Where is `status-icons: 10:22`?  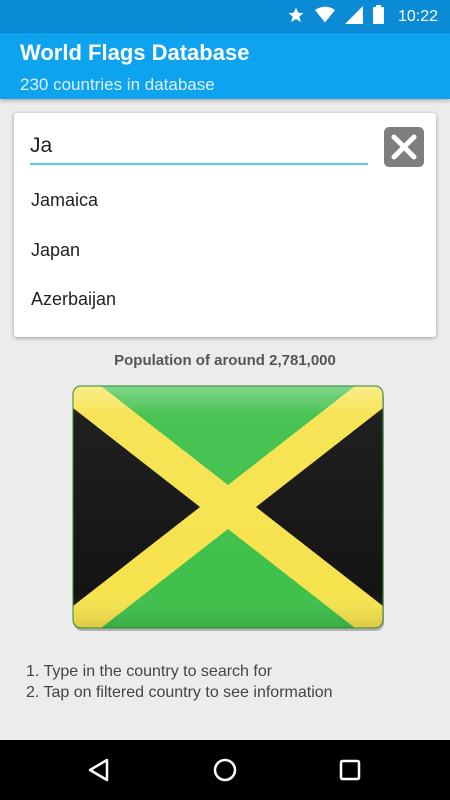
status-icons: 10:22 is located at coordinates (362, 16).